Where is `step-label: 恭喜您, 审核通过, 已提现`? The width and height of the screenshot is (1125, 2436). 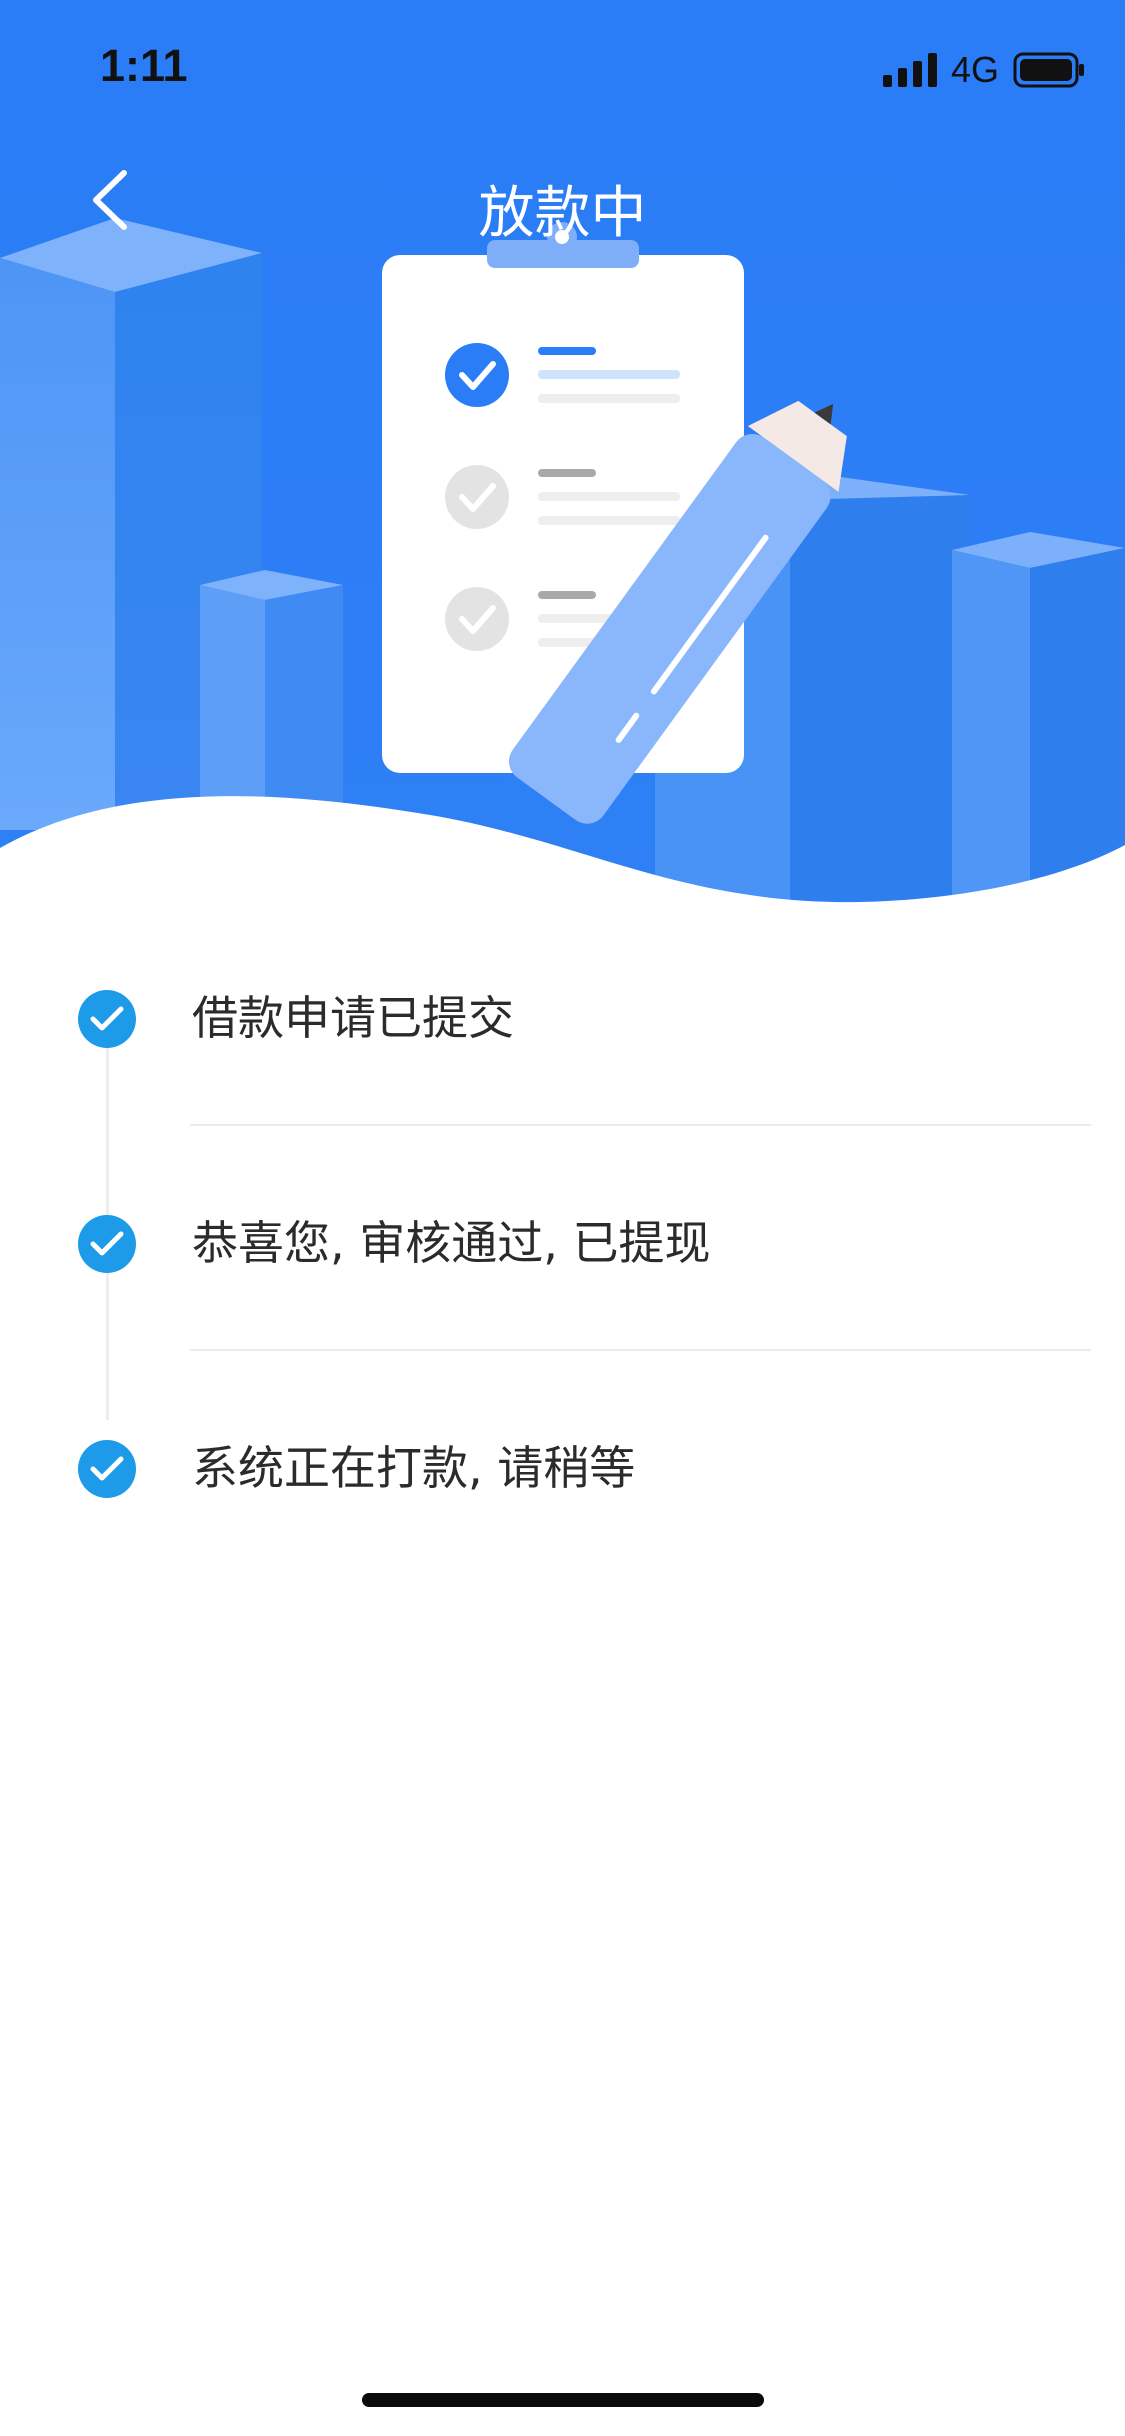 step-label: 恭喜您, 审核通过, 已提现 is located at coordinates (451, 1243).